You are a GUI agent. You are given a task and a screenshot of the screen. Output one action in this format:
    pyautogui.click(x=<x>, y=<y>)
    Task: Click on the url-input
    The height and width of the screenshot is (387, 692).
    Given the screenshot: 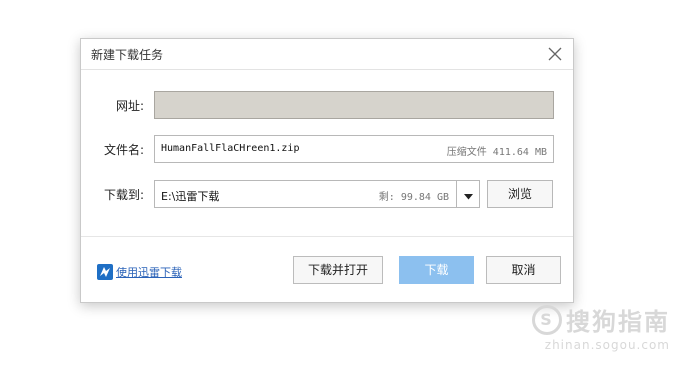 What is the action you would take?
    pyautogui.click(x=354, y=105)
    